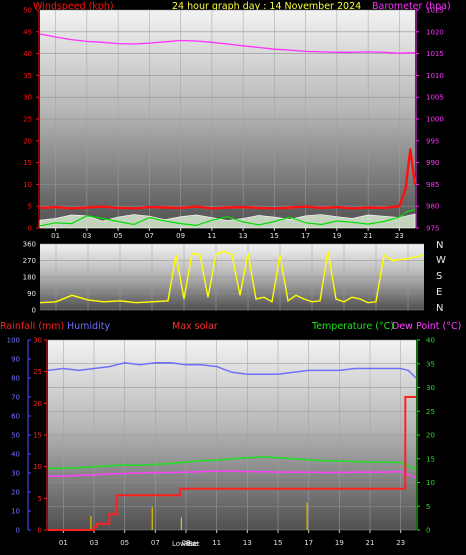  What do you see at coordinates (40, 531) in the screenshot?
I see `rainfall-tick-label: 0` at bounding box center [40, 531].